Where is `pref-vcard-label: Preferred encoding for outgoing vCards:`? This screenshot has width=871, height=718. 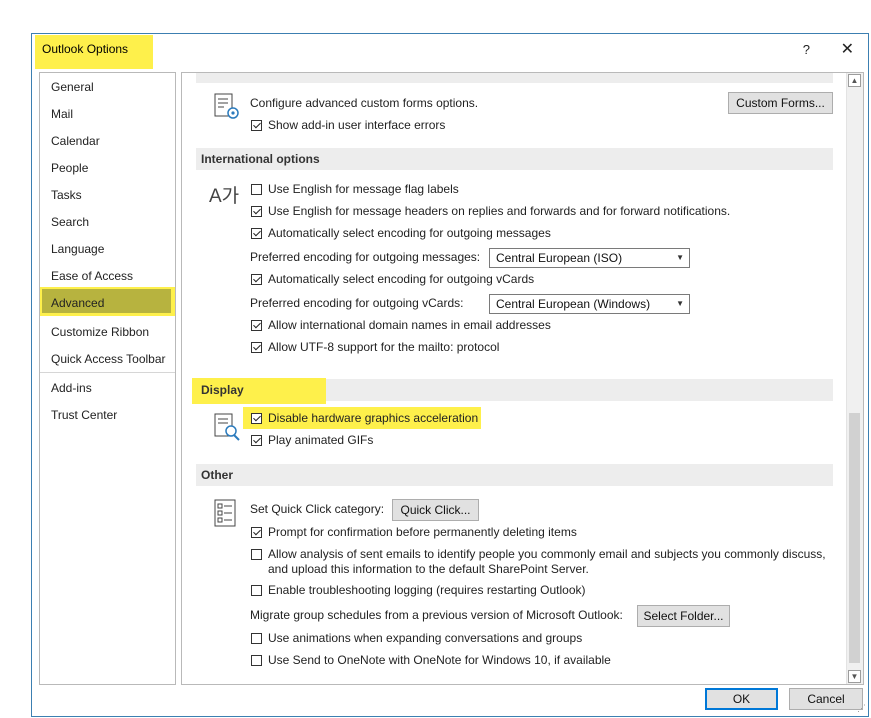 pref-vcard-label: Preferred encoding for outgoing vCards: is located at coordinates (357, 303).